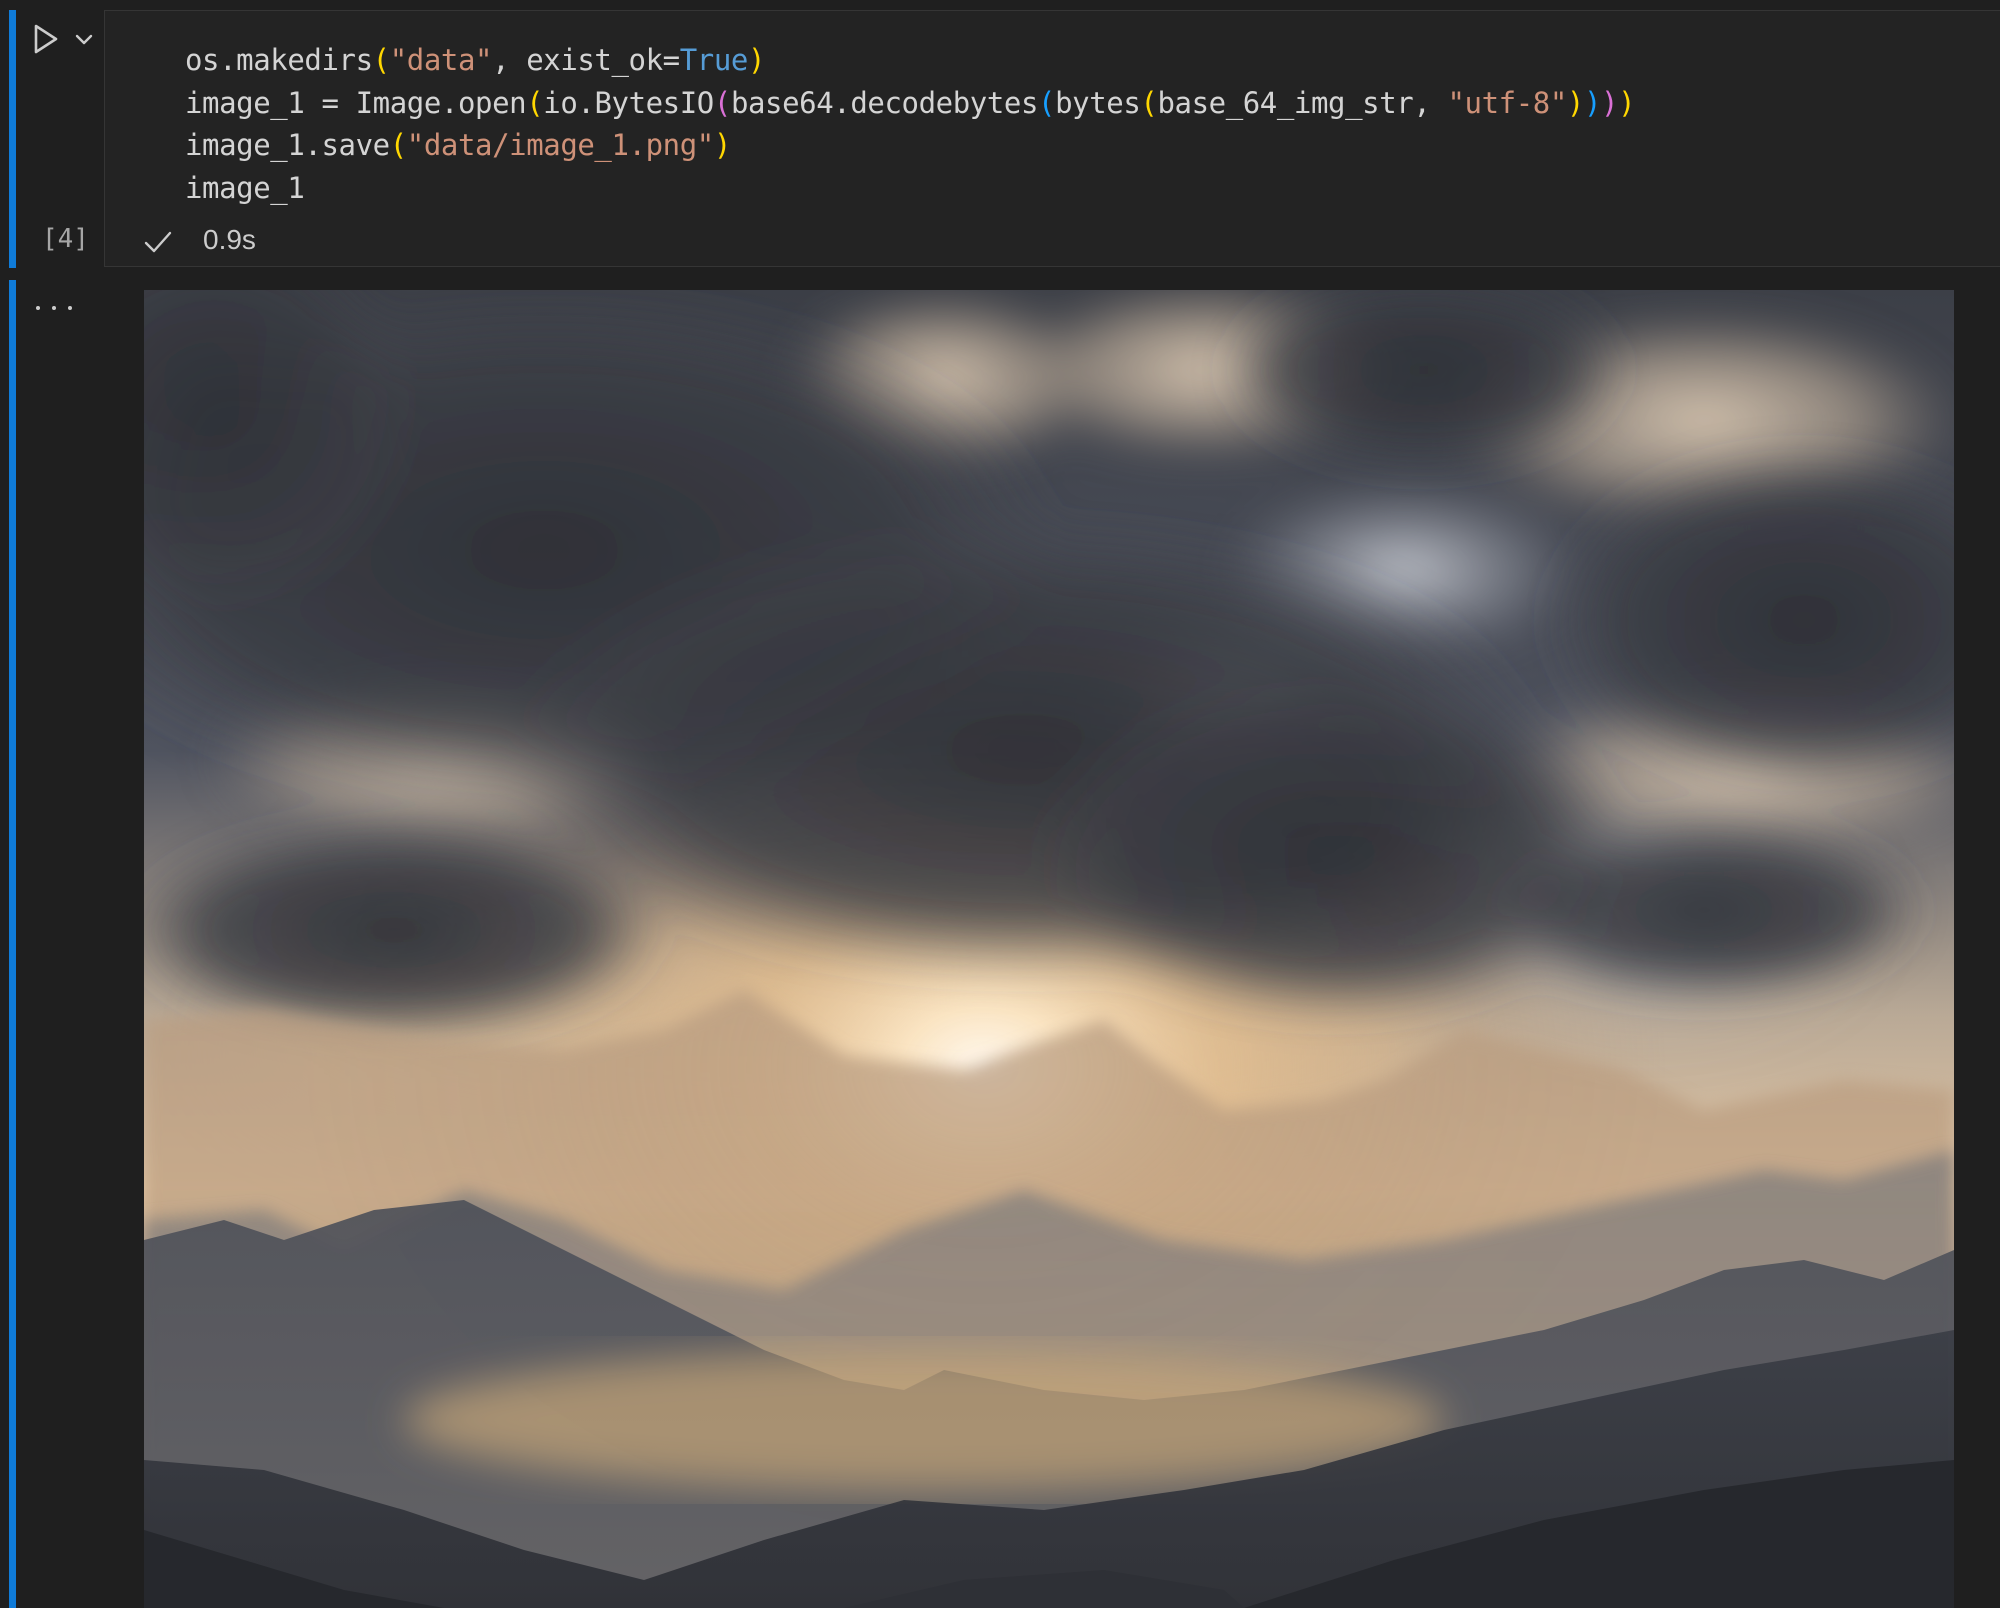  Describe the element at coordinates (158, 242) in the screenshot. I see `check-icon` at that location.